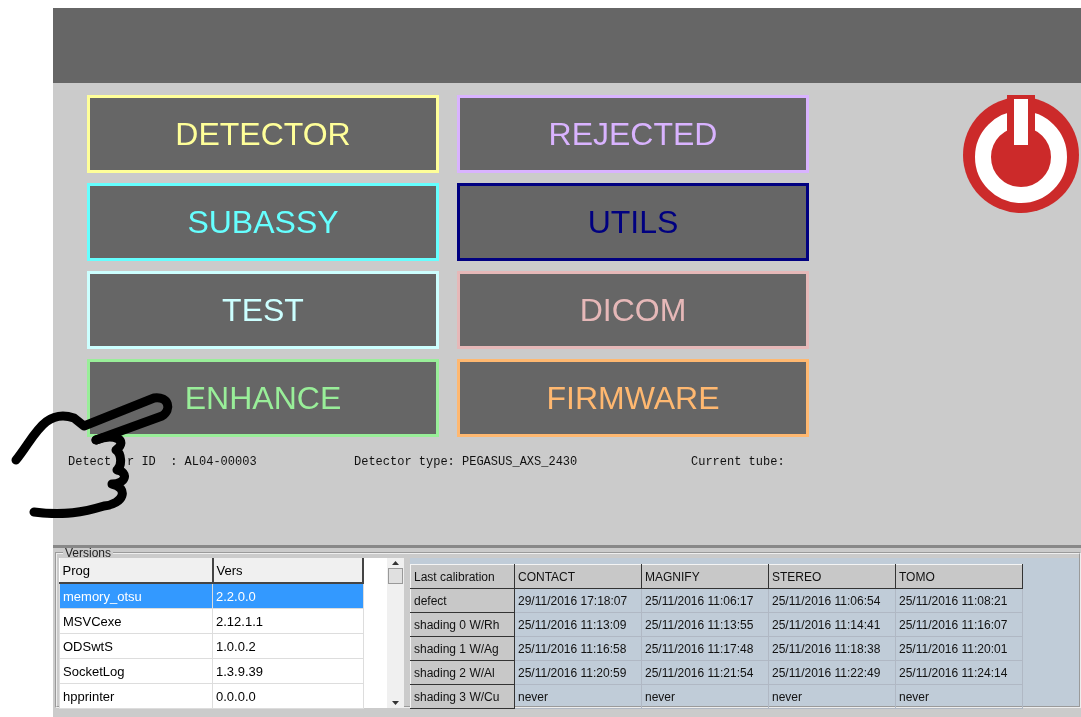 This screenshot has width=1081, height=717. What do you see at coordinates (395, 633) in the screenshot?
I see `scrollbar` at bounding box center [395, 633].